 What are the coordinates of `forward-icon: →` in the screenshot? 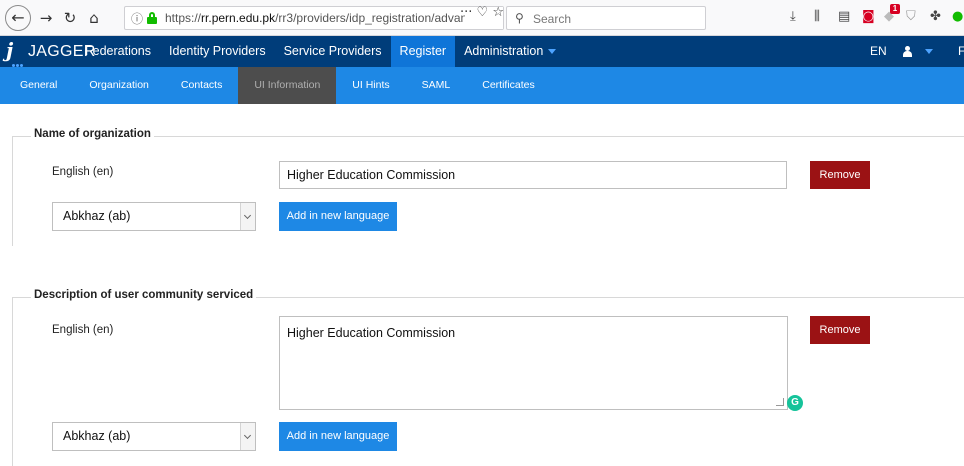 It's located at (46, 18).